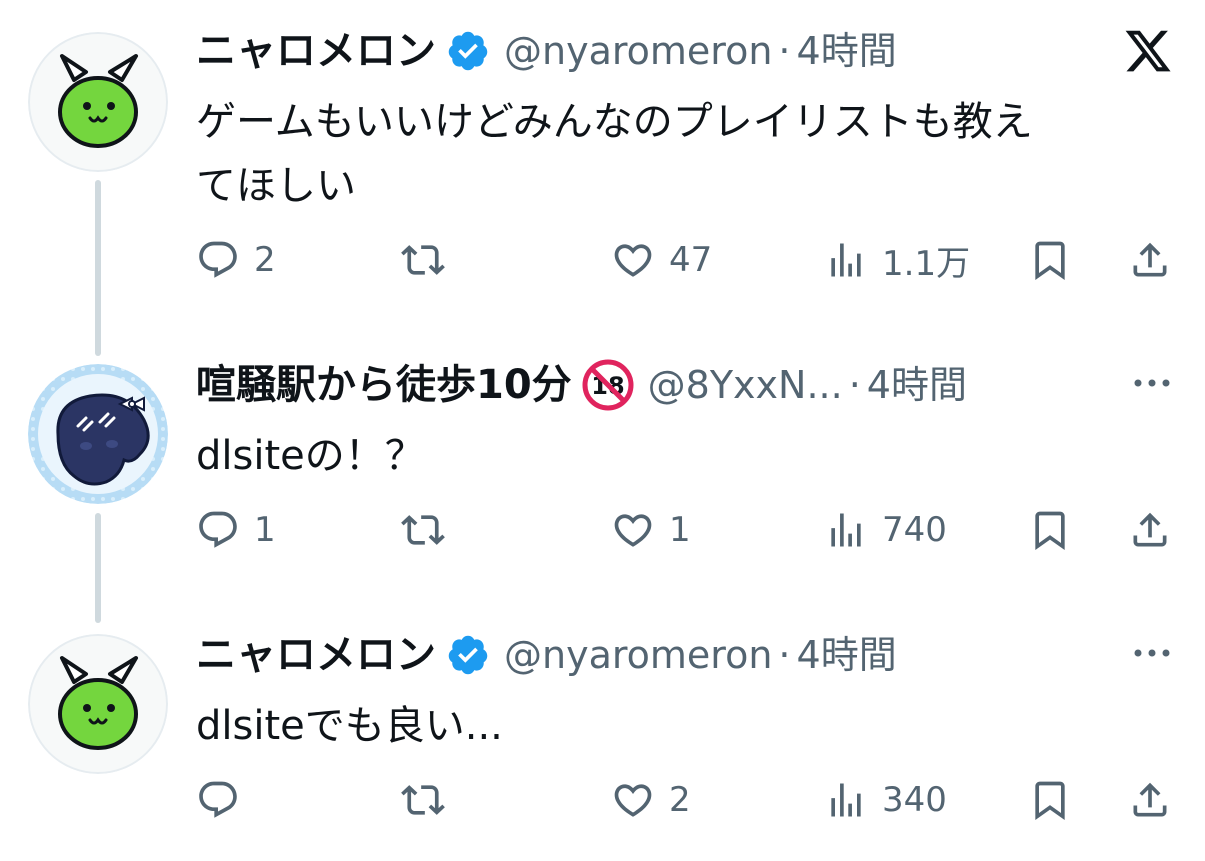 Image resolution: width=1205 pixels, height=861 pixels. Describe the element at coordinates (914, 800) in the screenshot. I see `views-count: 340` at that location.